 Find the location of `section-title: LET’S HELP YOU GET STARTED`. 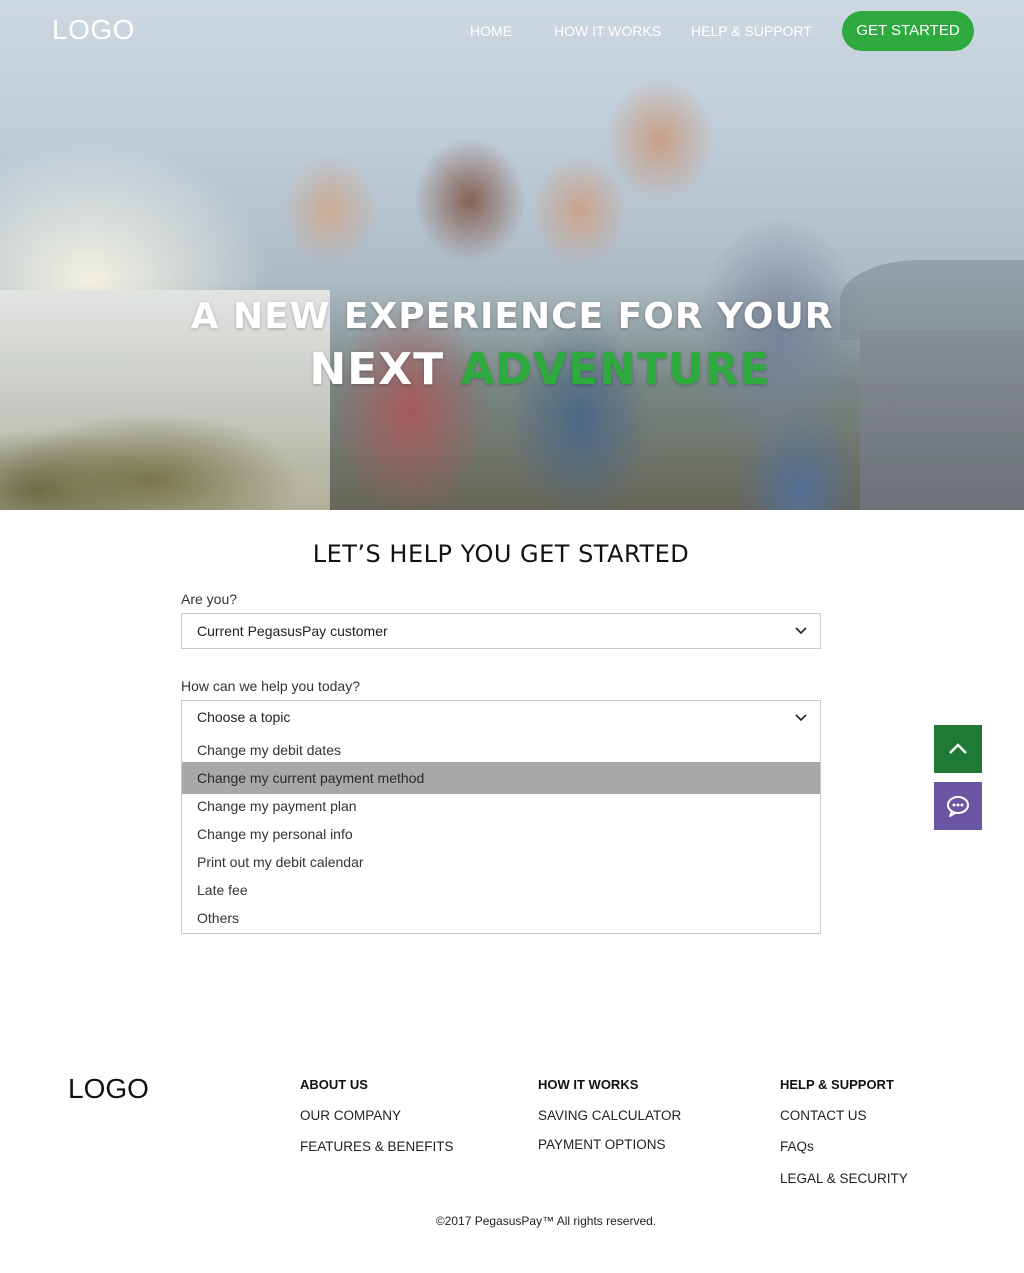

section-title: LET’S HELP YOU GET STARTED is located at coordinates (501, 554).